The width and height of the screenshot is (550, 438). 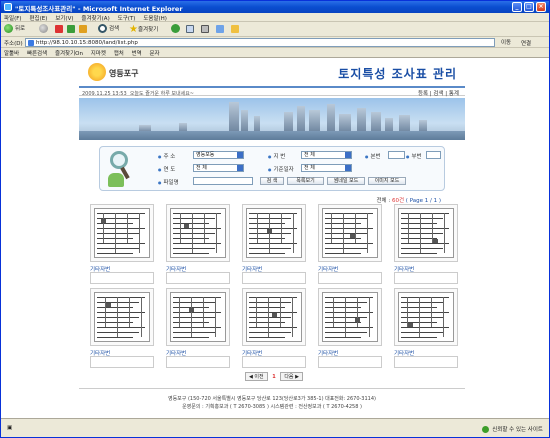 I want to click on page-icon: ▣, so click(x=10, y=428).